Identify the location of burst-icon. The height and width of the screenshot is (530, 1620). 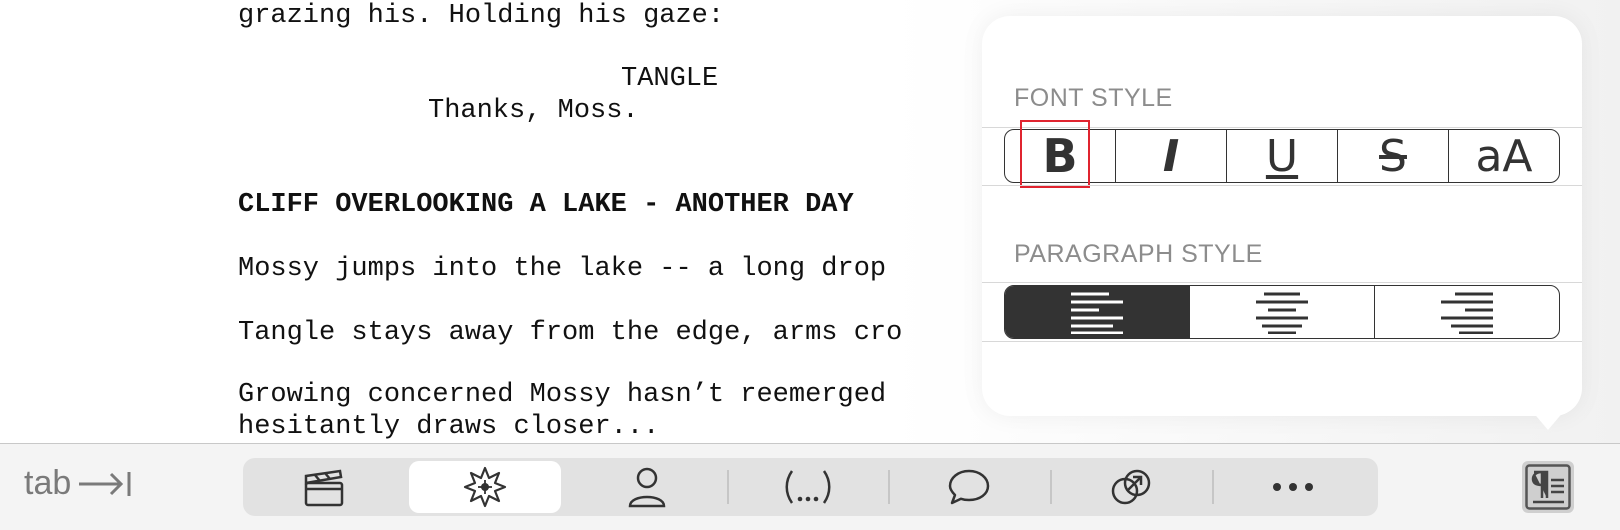
(485, 487).